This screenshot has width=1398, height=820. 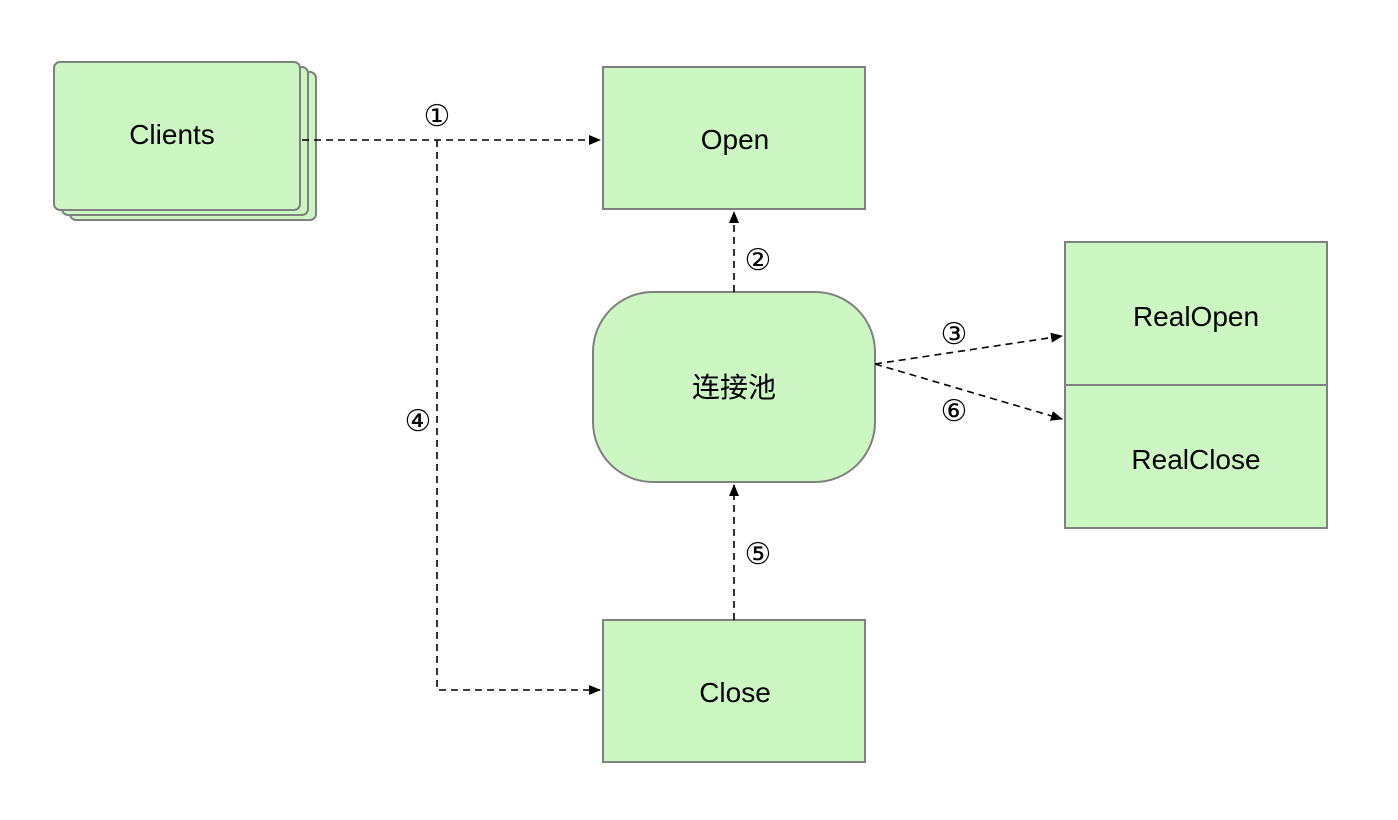 I want to click on clients-label: Clients, so click(x=172, y=134).